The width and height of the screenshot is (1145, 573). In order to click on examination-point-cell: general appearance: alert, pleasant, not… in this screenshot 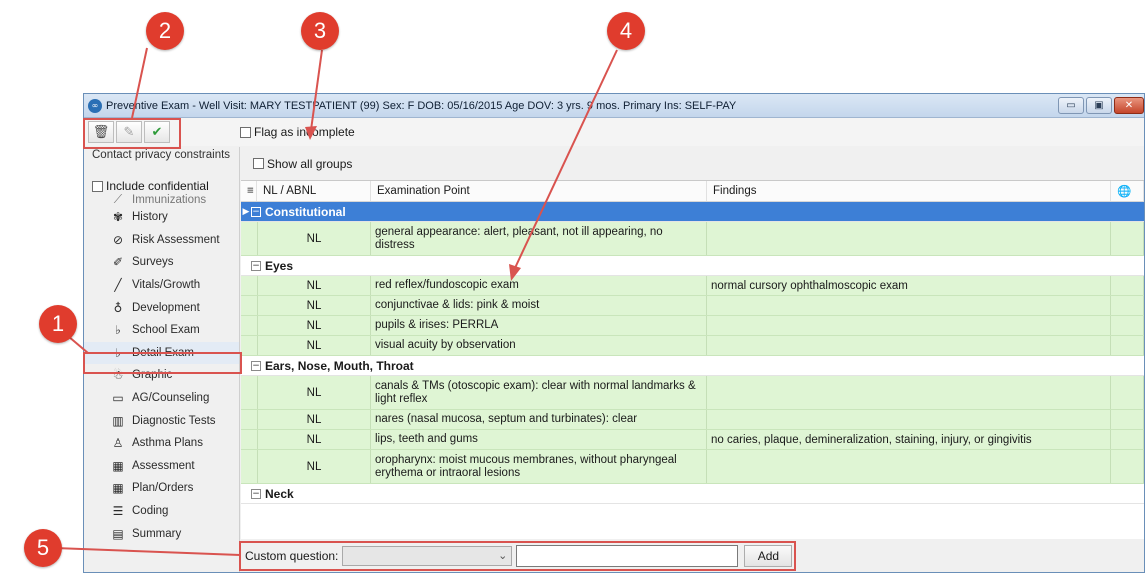, I will do `click(539, 238)`.